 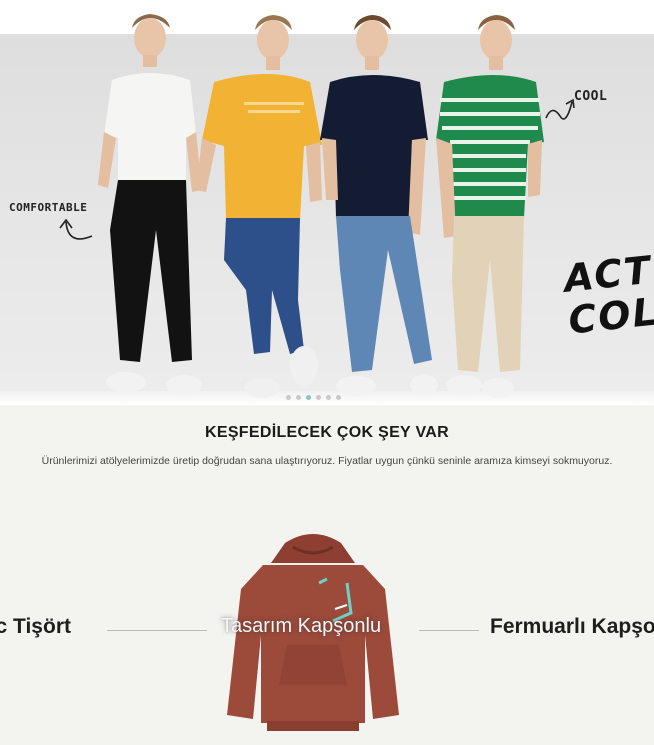 I want to click on squiggle-arrow-doodle, so click(x=560, y=109).